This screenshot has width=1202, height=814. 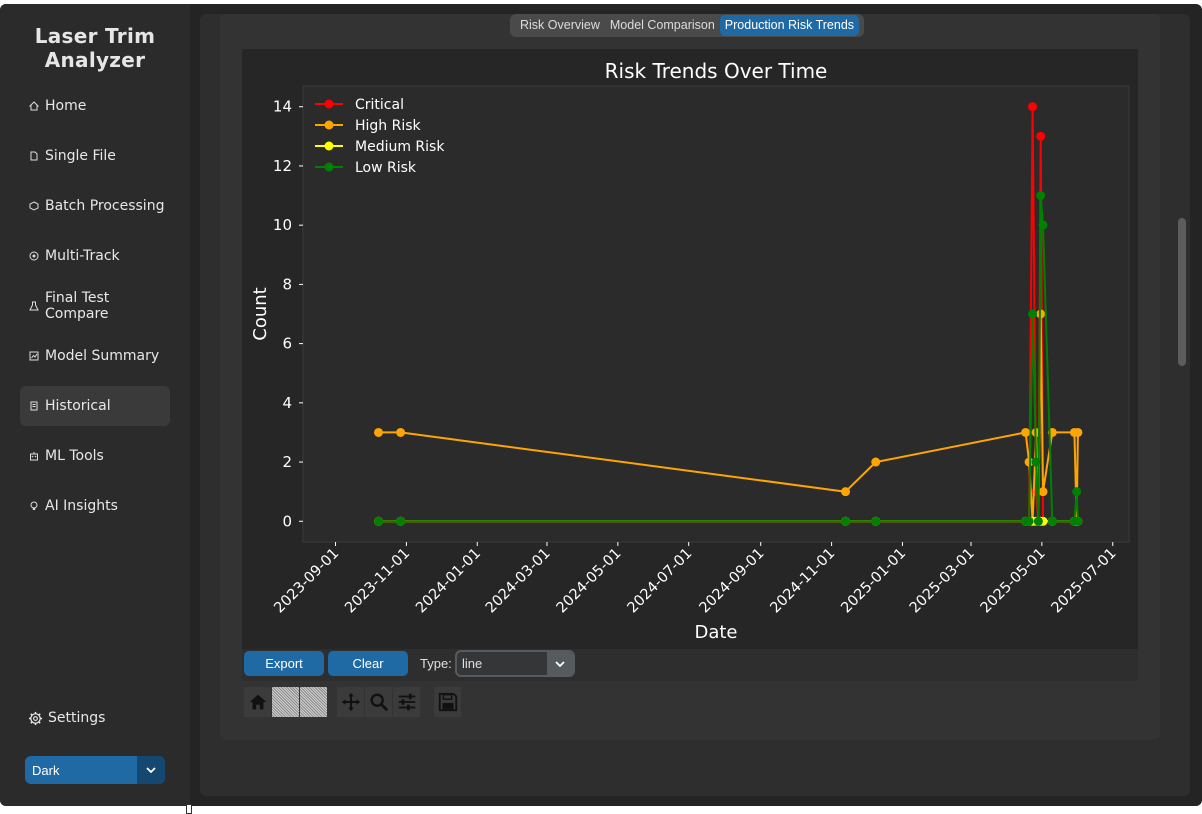 What do you see at coordinates (379, 105) in the screenshot?
I see `legend-label: Critical` at bounding box center [379, 105].